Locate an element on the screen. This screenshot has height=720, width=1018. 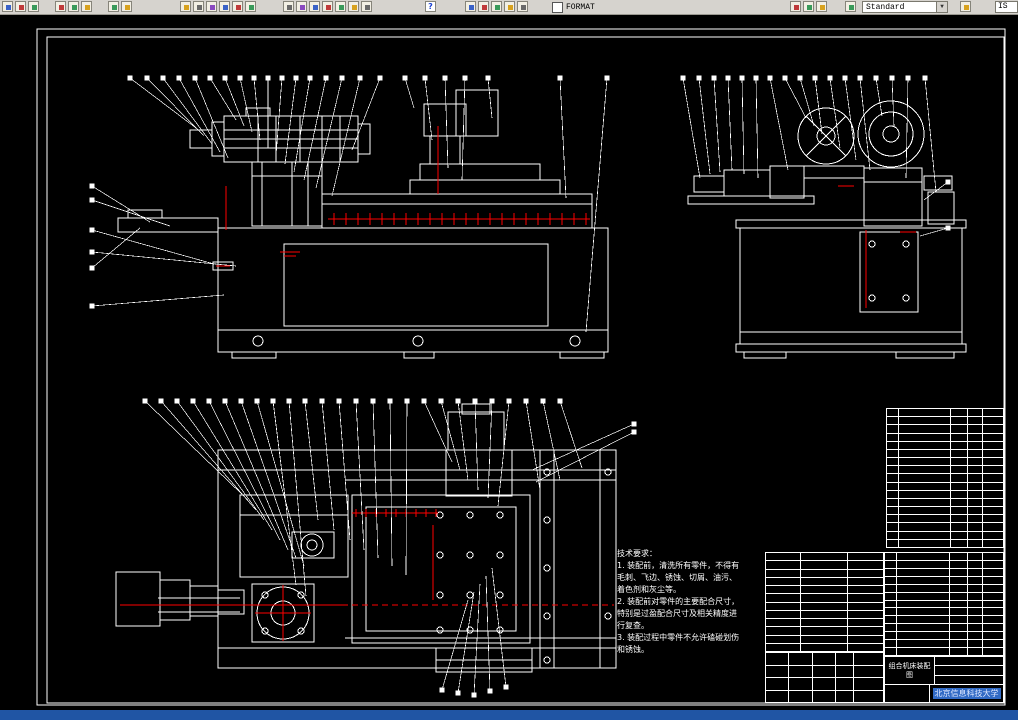
zoom-window-icon is located at coordinates (211, 6).